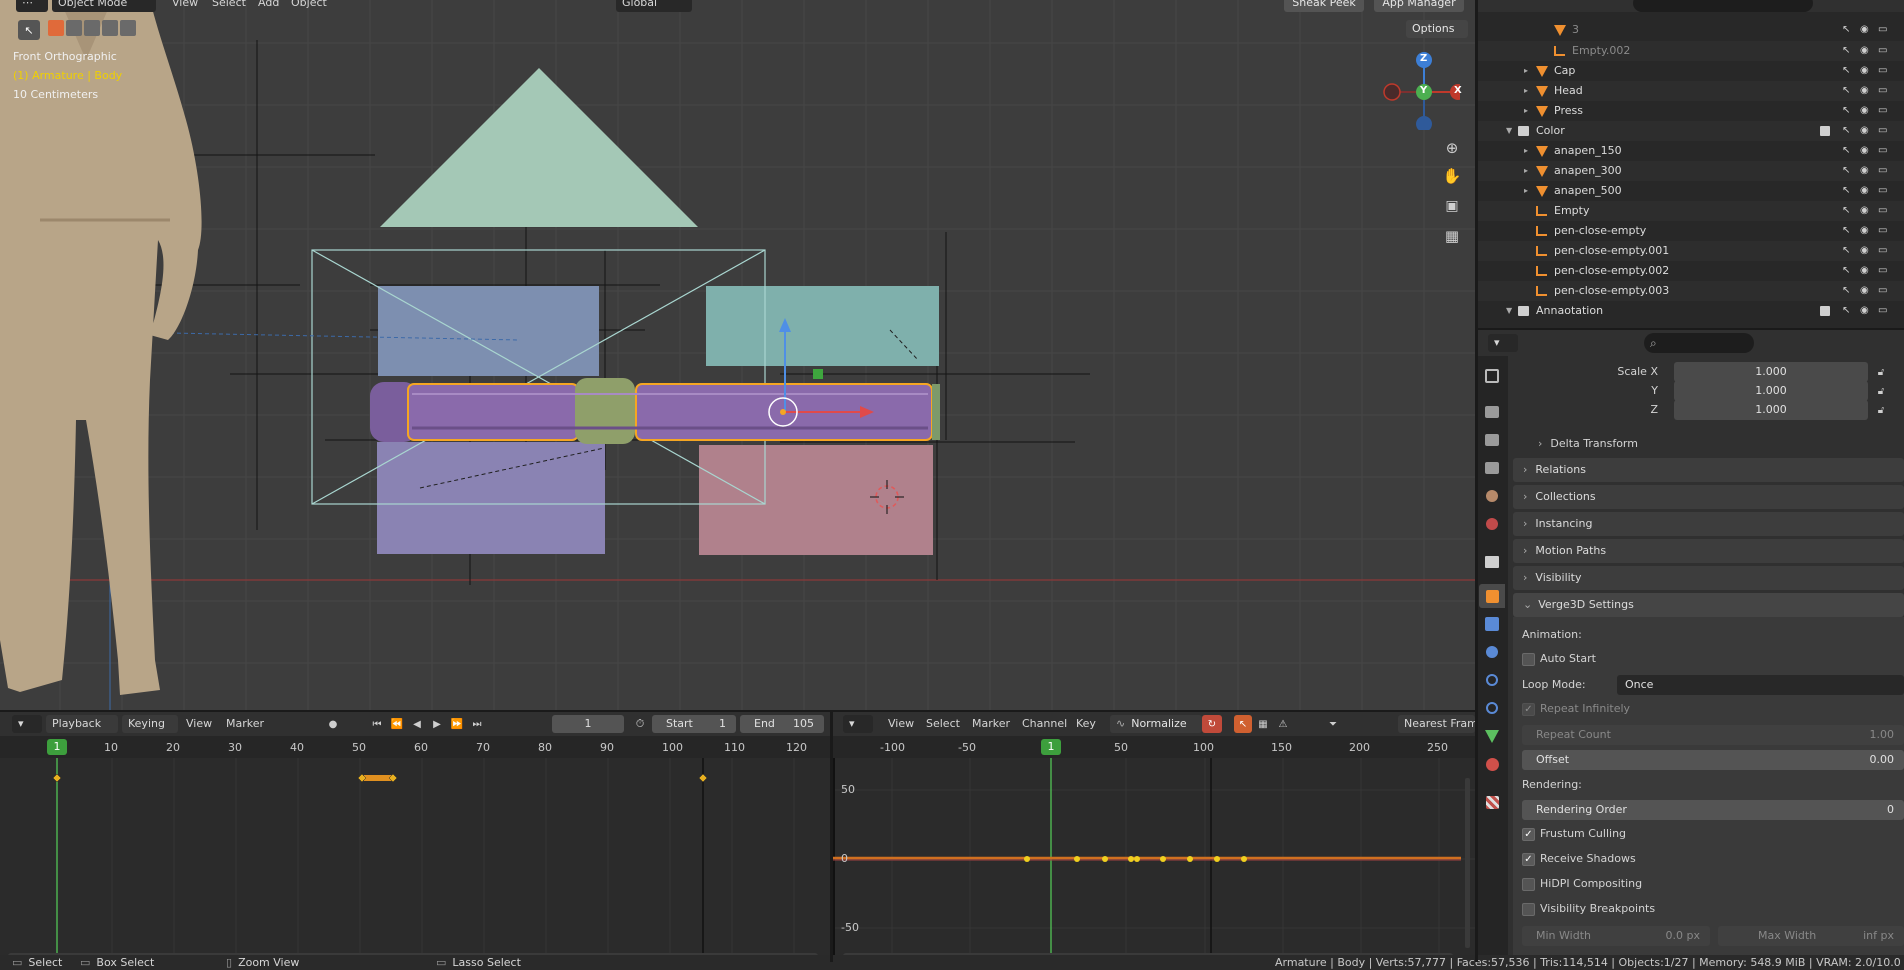 The width and height of the screenshot is (1904, 970). What do you see at coordinates (1691, 151) in the screenshot?
I see `outliner-row: ▸ anapen_150 ↖ ◉ ▭` at bounding box center [1691, 151].